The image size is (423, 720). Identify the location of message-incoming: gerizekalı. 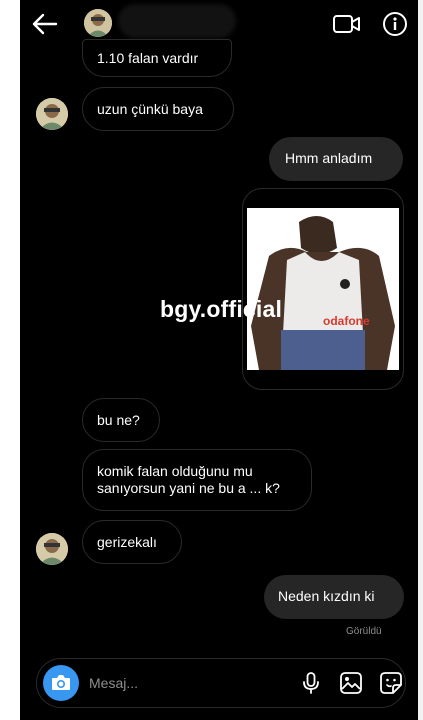
(132, 542).